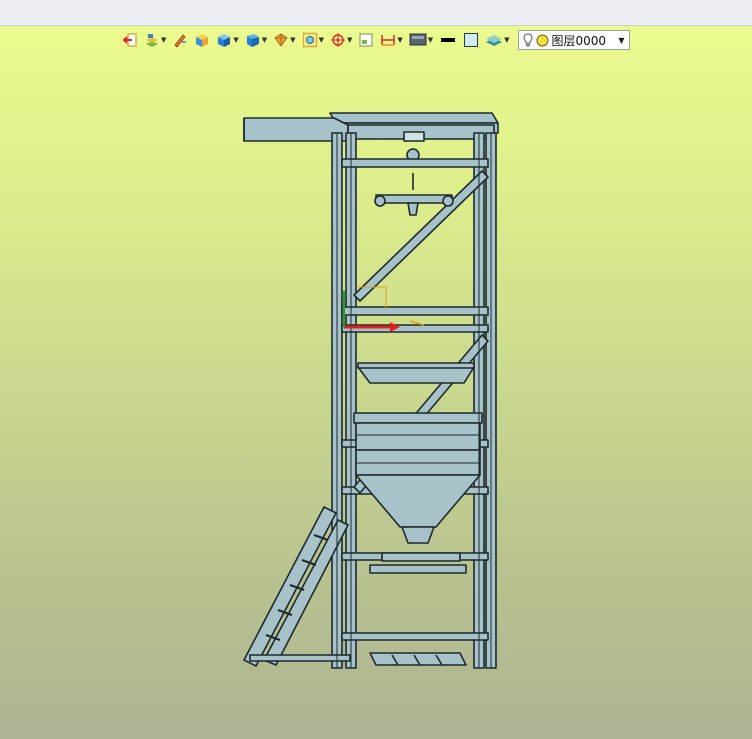  I want to click on layers-tool-button: ▼, so click(155, 40).